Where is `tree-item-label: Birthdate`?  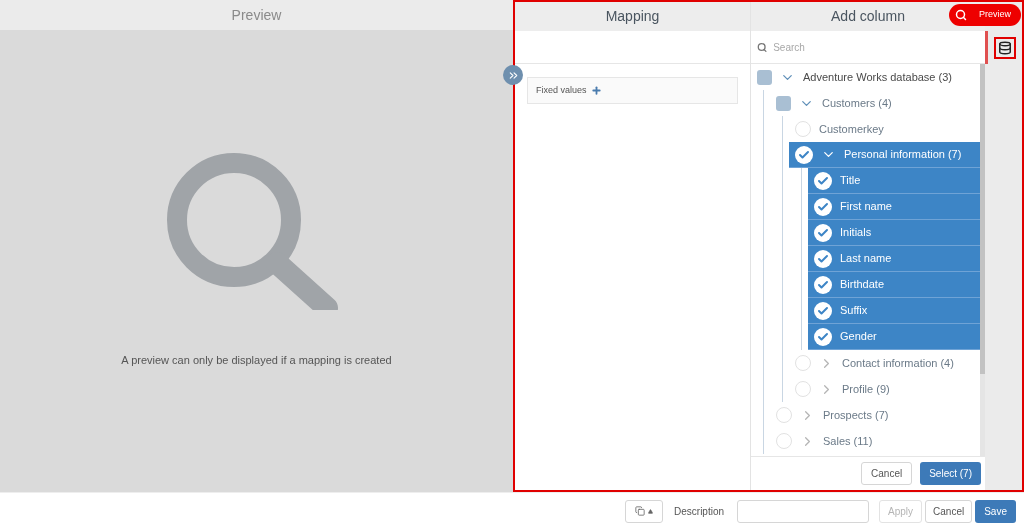
tree-item-label: Birthdate is located at coordinates (862, 284).